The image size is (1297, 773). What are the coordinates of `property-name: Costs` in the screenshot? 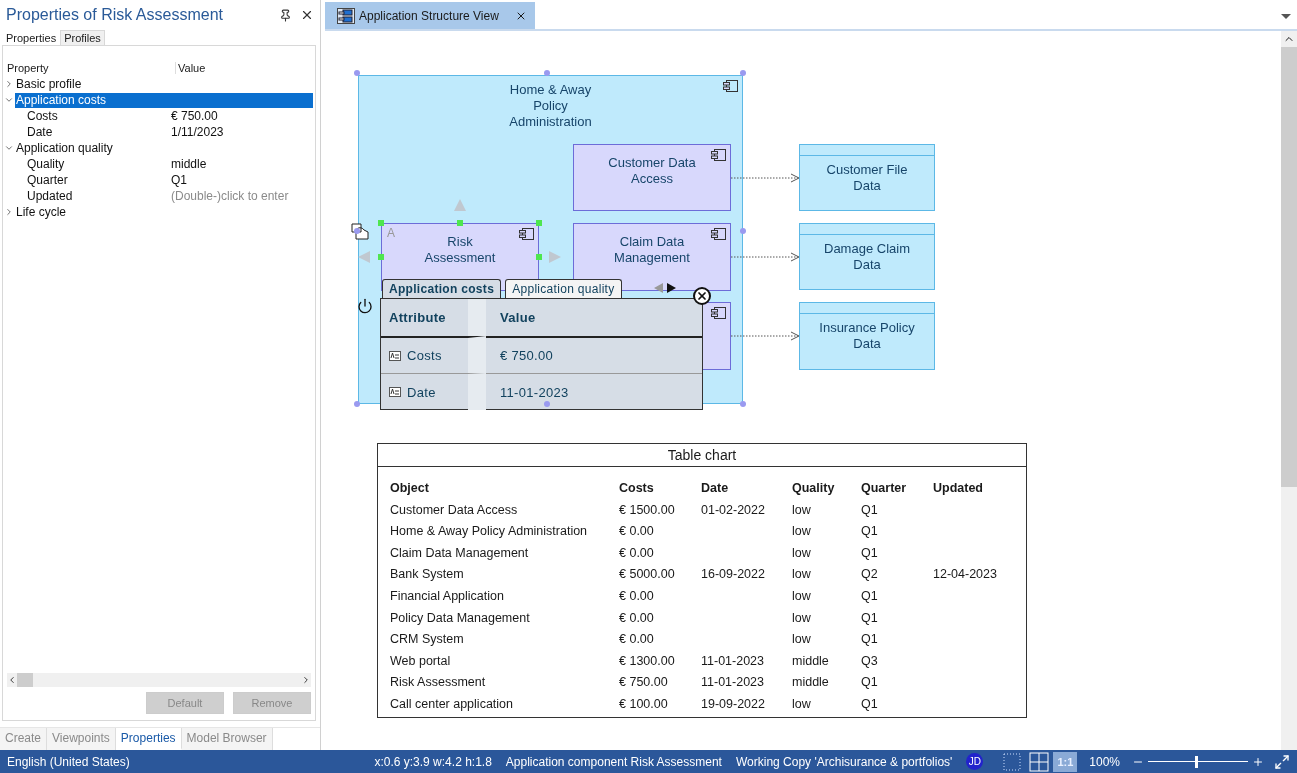 It's located at (93, 116).